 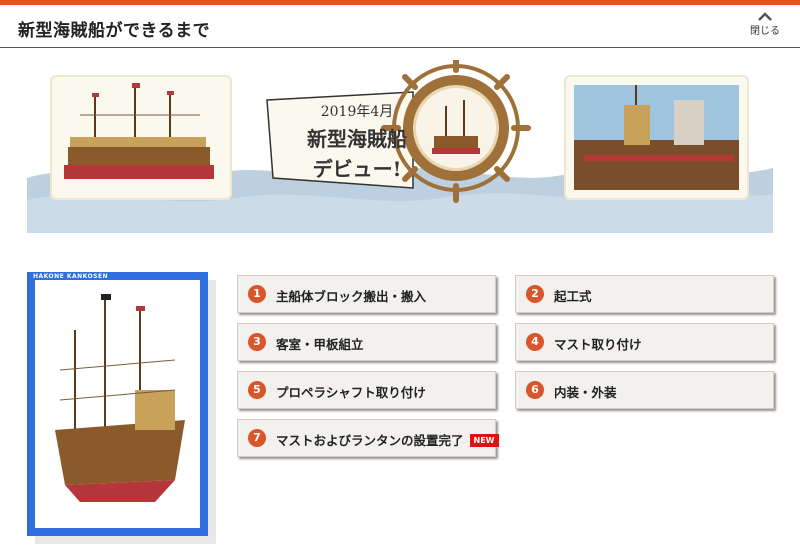 What do you see at coordinates (357, 169) in the screenshot?
I see `debut-word: デビュー!` at bounding box center [357, 169].